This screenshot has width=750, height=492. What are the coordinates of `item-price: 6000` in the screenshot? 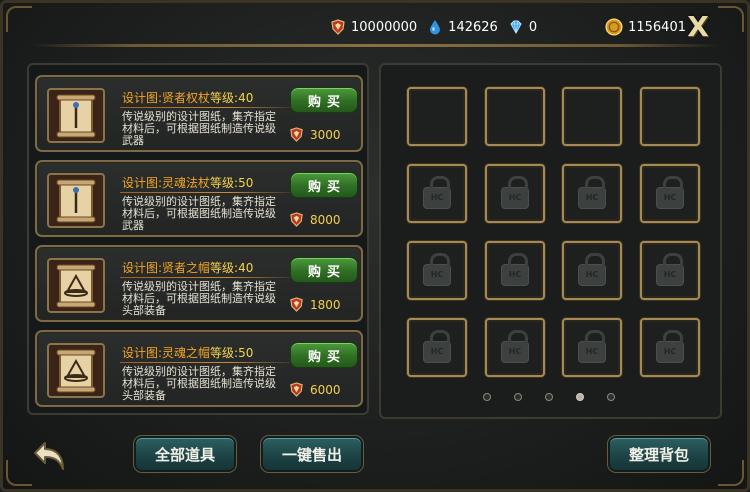 It's located at (315, 389).